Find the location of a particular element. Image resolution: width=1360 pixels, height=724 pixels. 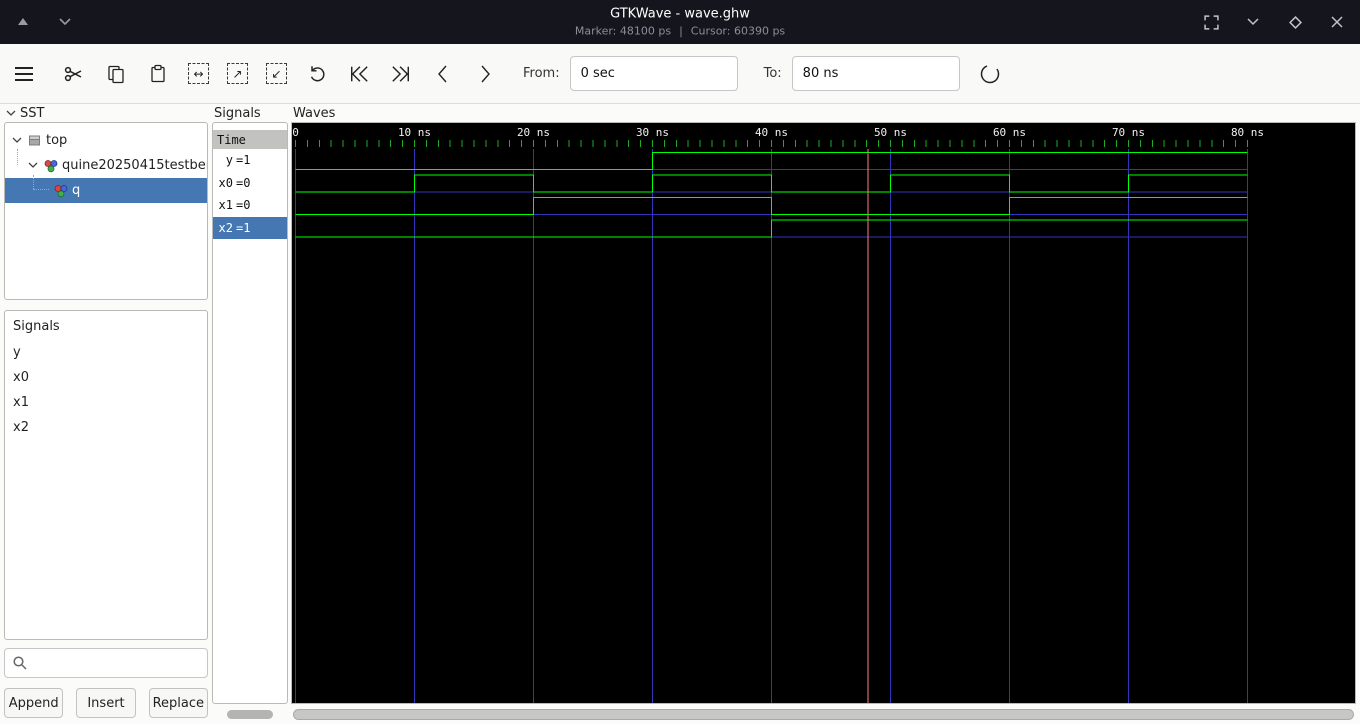

signal-item-x2: x2 is located at coordinates (106, 427).